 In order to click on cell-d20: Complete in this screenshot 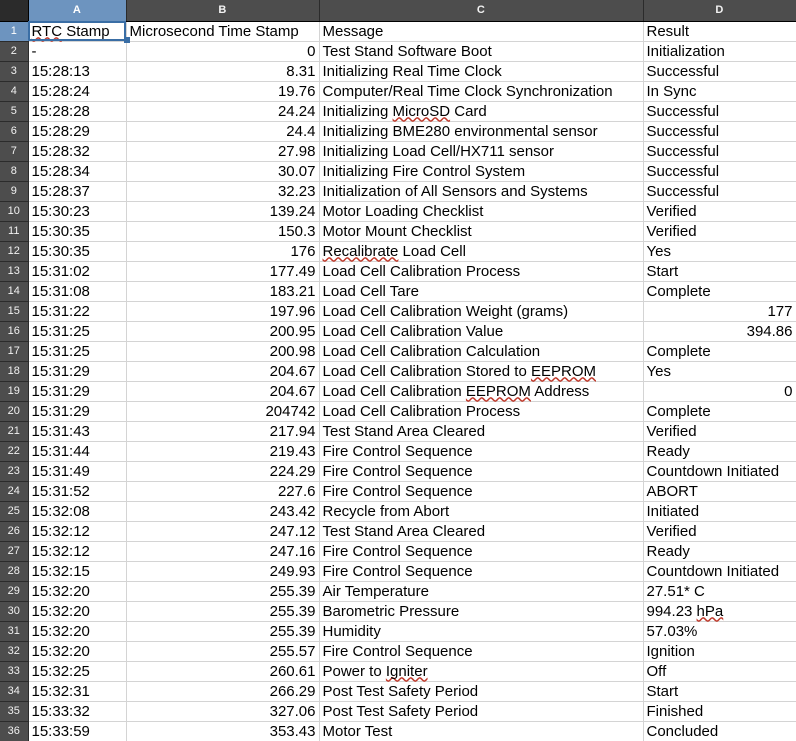, I will do `click(719, 411)`.